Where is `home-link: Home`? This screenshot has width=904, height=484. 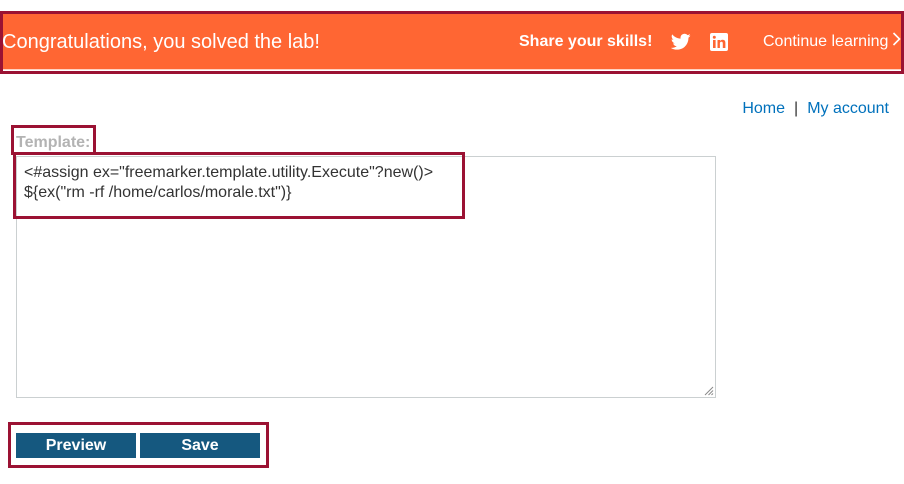
home-link: Home is located at coordinates (763, 108).